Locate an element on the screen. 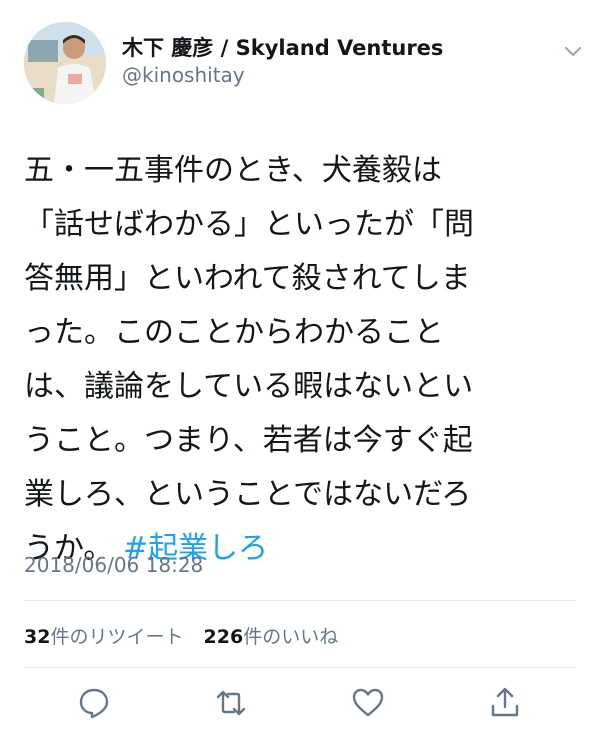 This screenshot has height=740, width=600. avatar-photo is located at coordinates (65, 63).